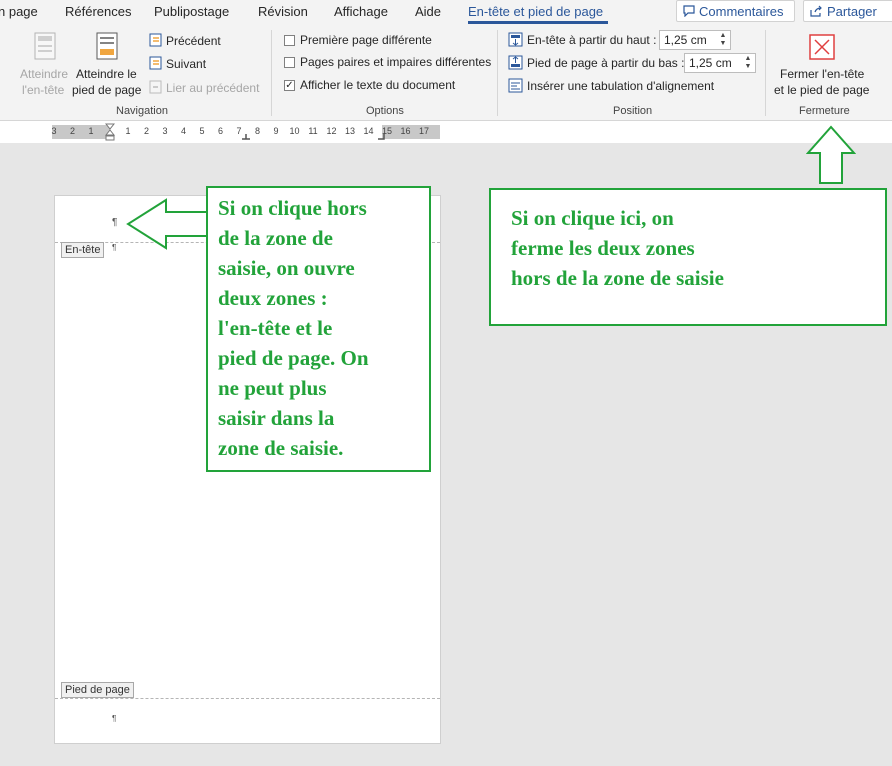  Describe the element at coordinates (349, 131) in the screenshot. I see `ruler-number: 13` at that location.